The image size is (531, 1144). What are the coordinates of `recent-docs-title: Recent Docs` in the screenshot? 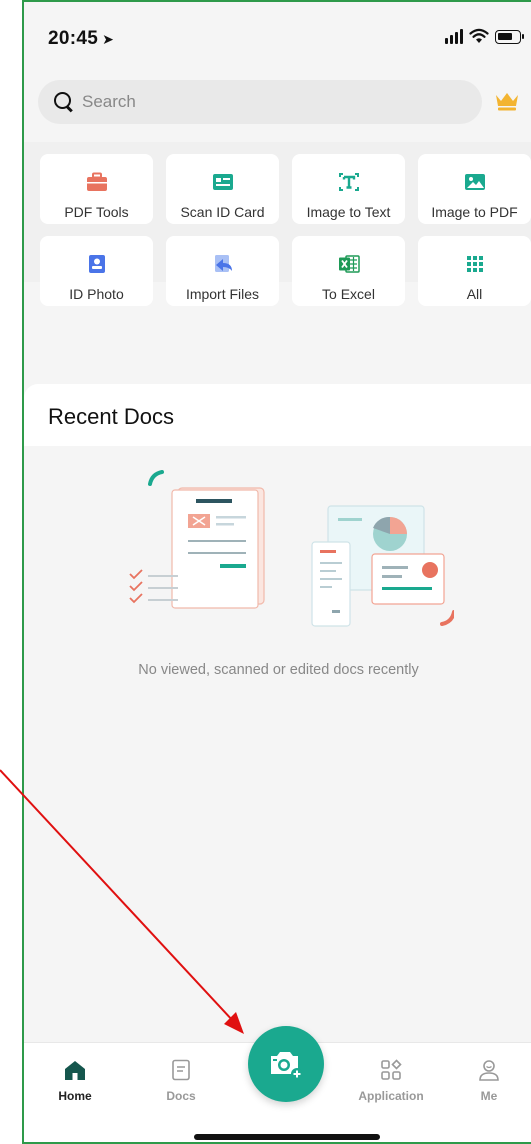 It's located at (111, 416).